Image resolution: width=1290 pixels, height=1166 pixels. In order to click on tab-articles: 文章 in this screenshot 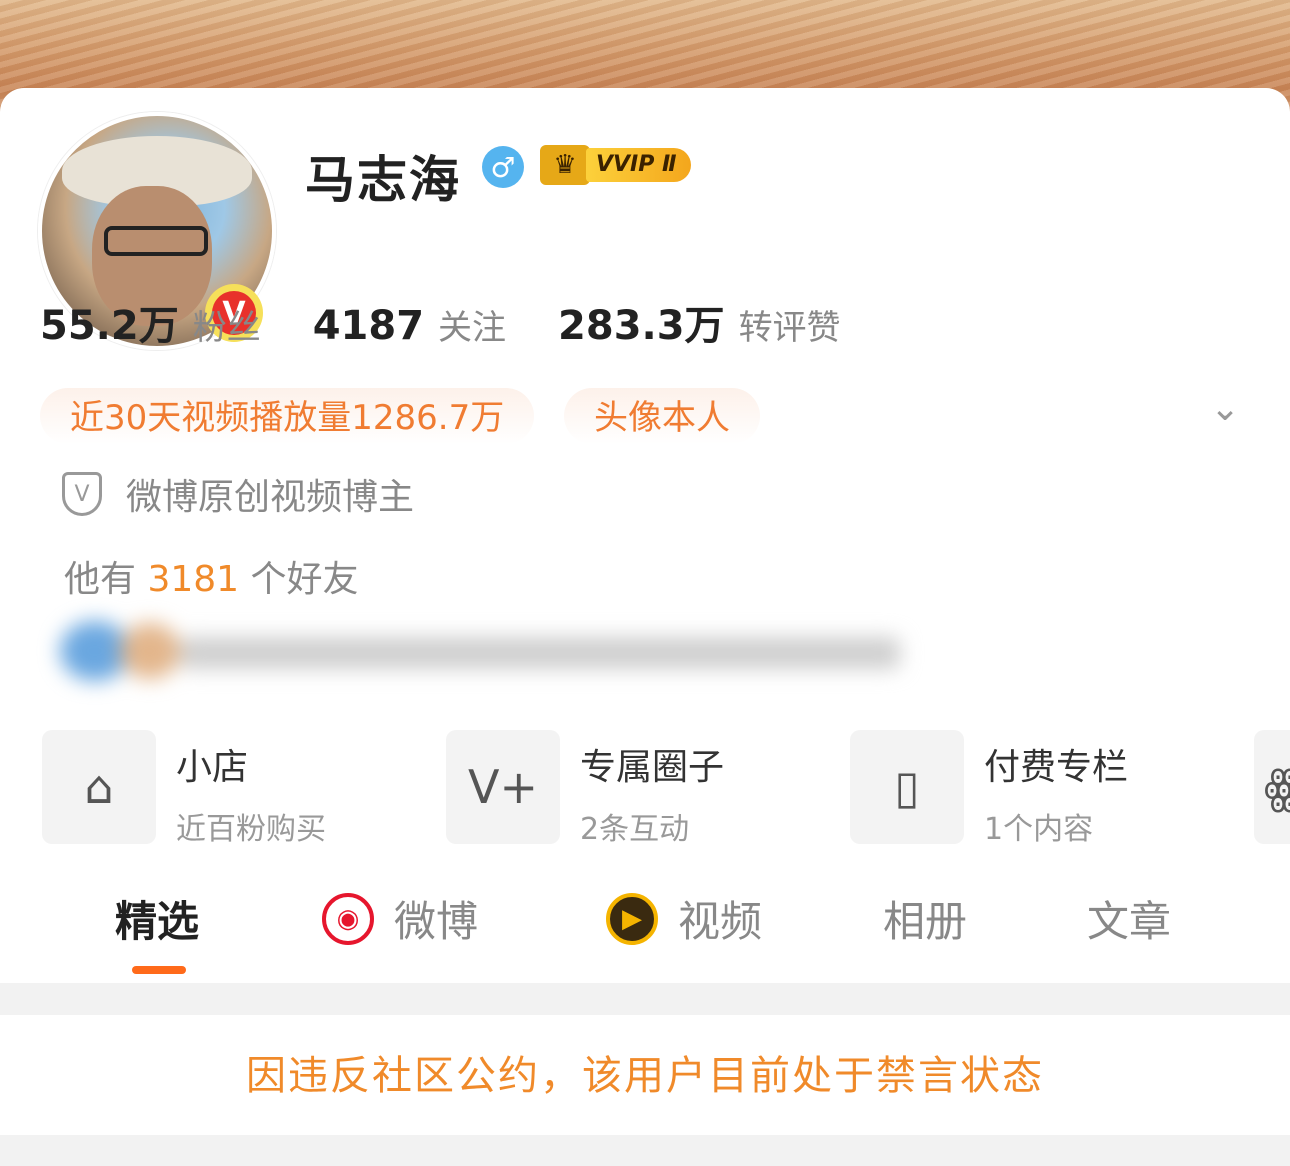, I will do `click(1129, 918)`.